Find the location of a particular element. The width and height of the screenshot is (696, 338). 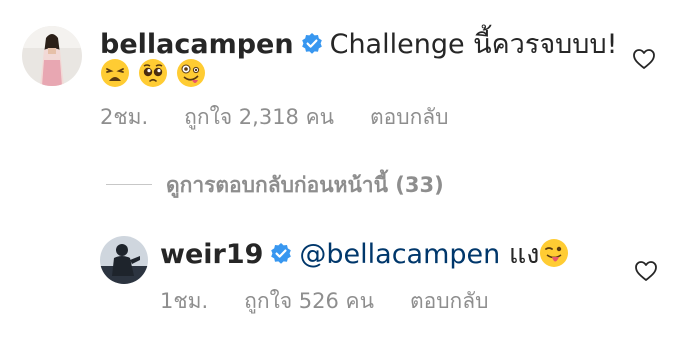

comment-time: 1ชม. is located at coordinates (184, 301).